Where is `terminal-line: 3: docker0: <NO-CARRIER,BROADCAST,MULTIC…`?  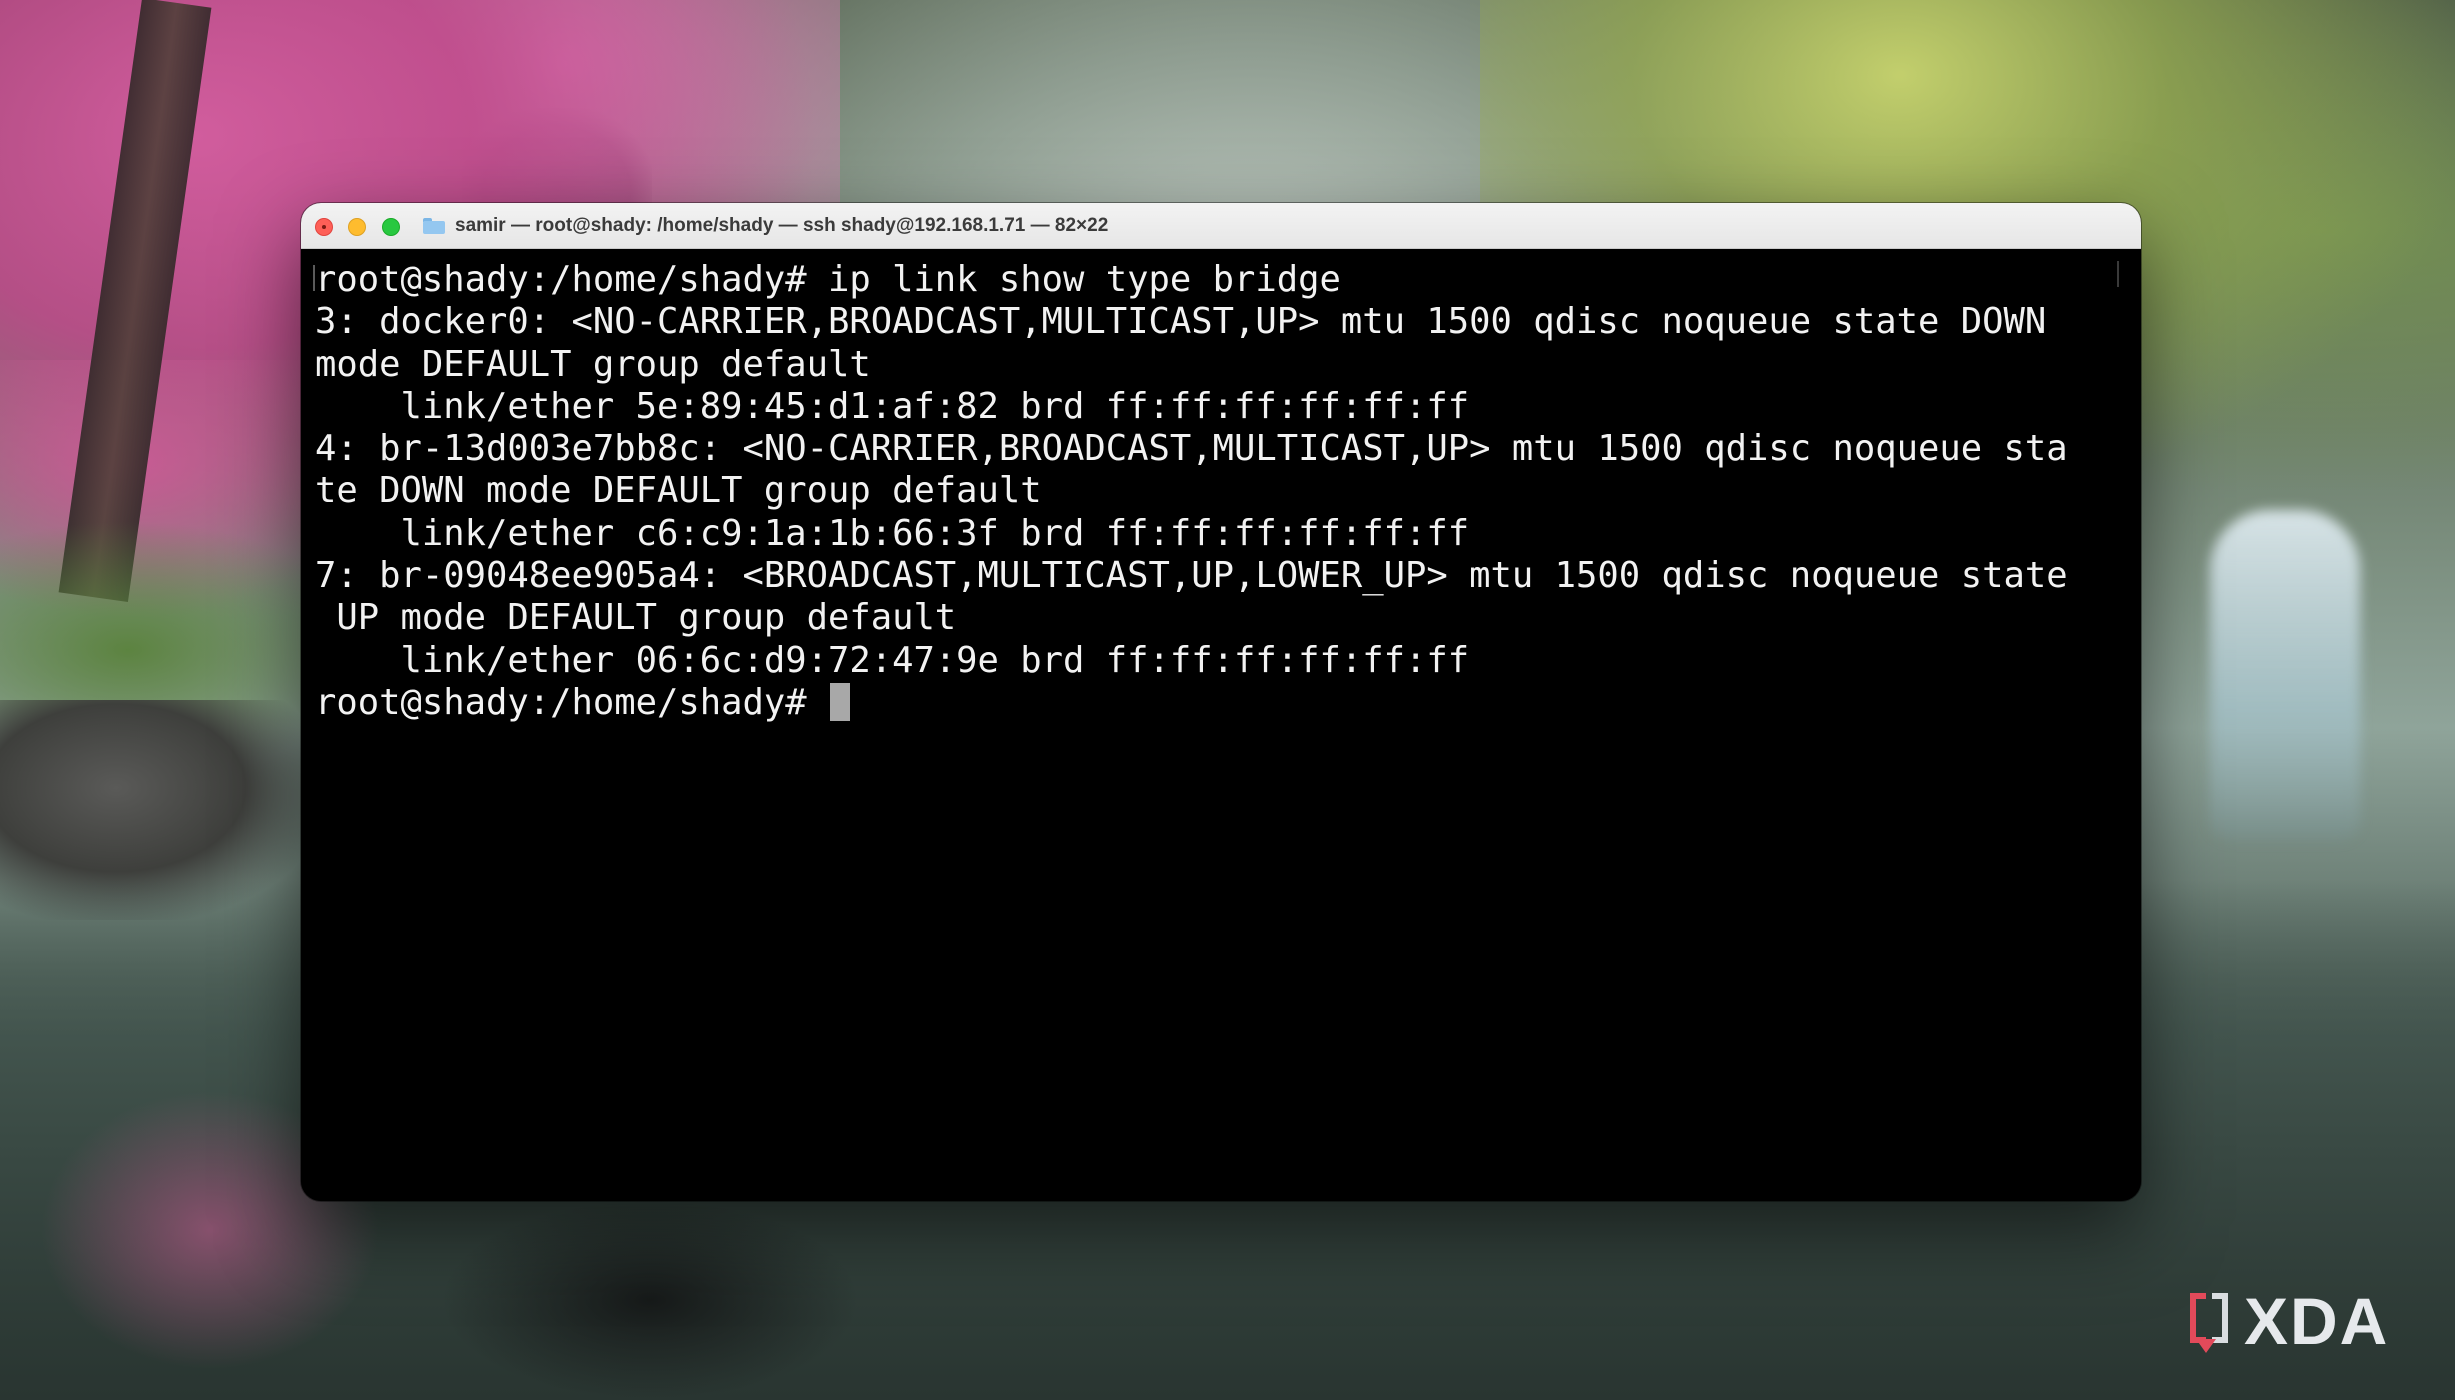
terminal-line: 3: docker0: <NO-CARRIER,BROADCAST,MULTIC… is located at coordinates (1181, 322).